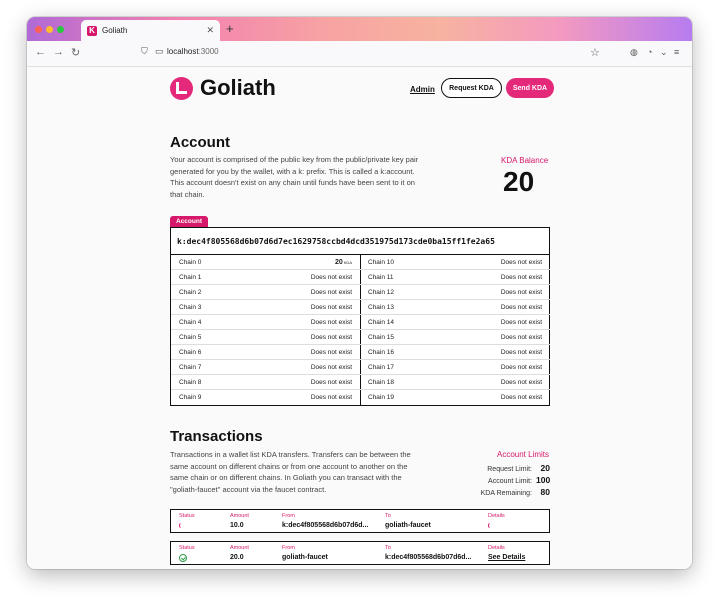 Image resolution: width=720 pixels, height=604 pixels. Describe the element at coordinates (40, 52) in the screenshot. I see `back-icon: ←` at that location.